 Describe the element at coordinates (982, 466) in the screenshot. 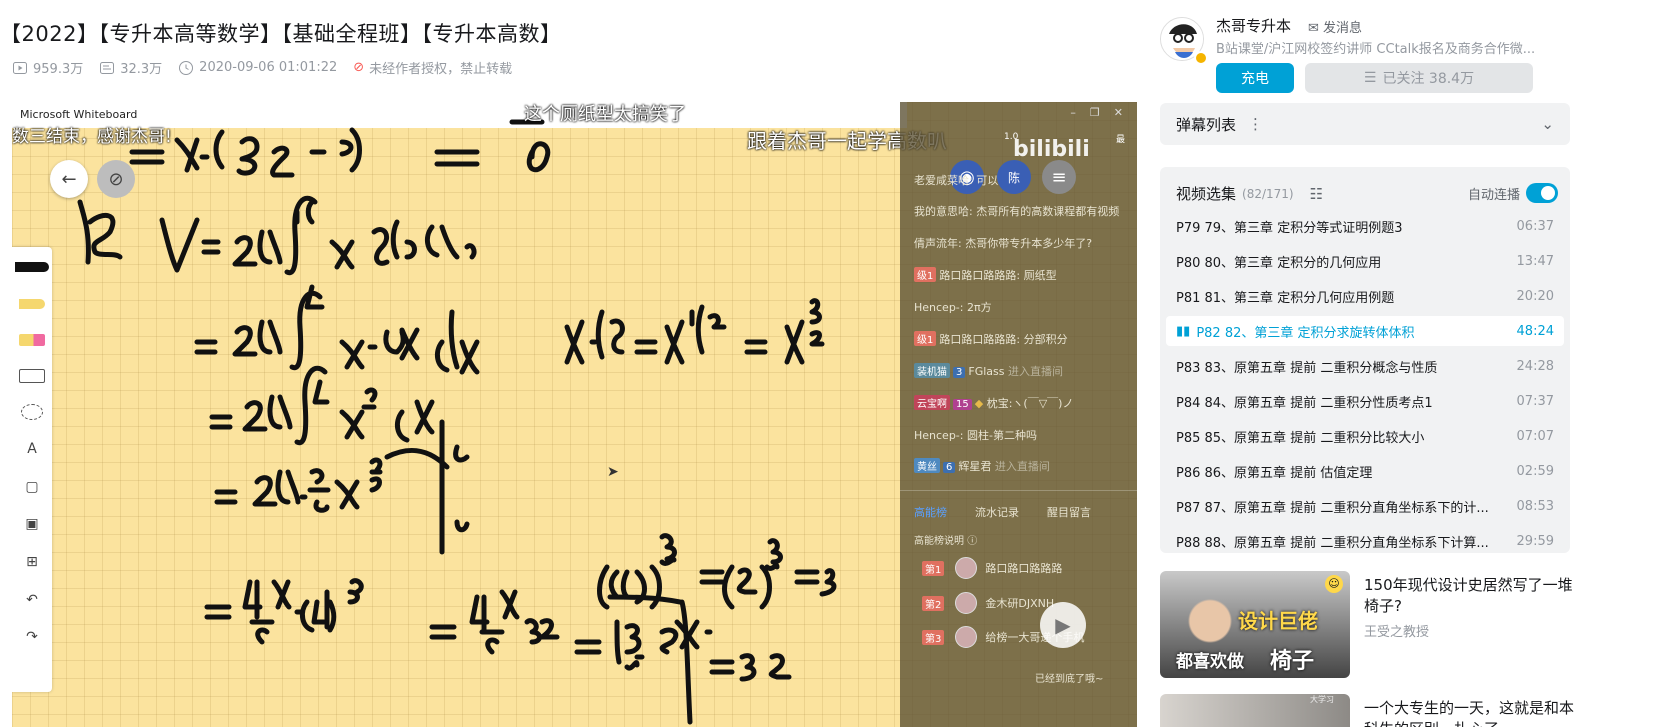

I see `live-comment: 黄丝 6 辉星君 进入直播间` at that location.